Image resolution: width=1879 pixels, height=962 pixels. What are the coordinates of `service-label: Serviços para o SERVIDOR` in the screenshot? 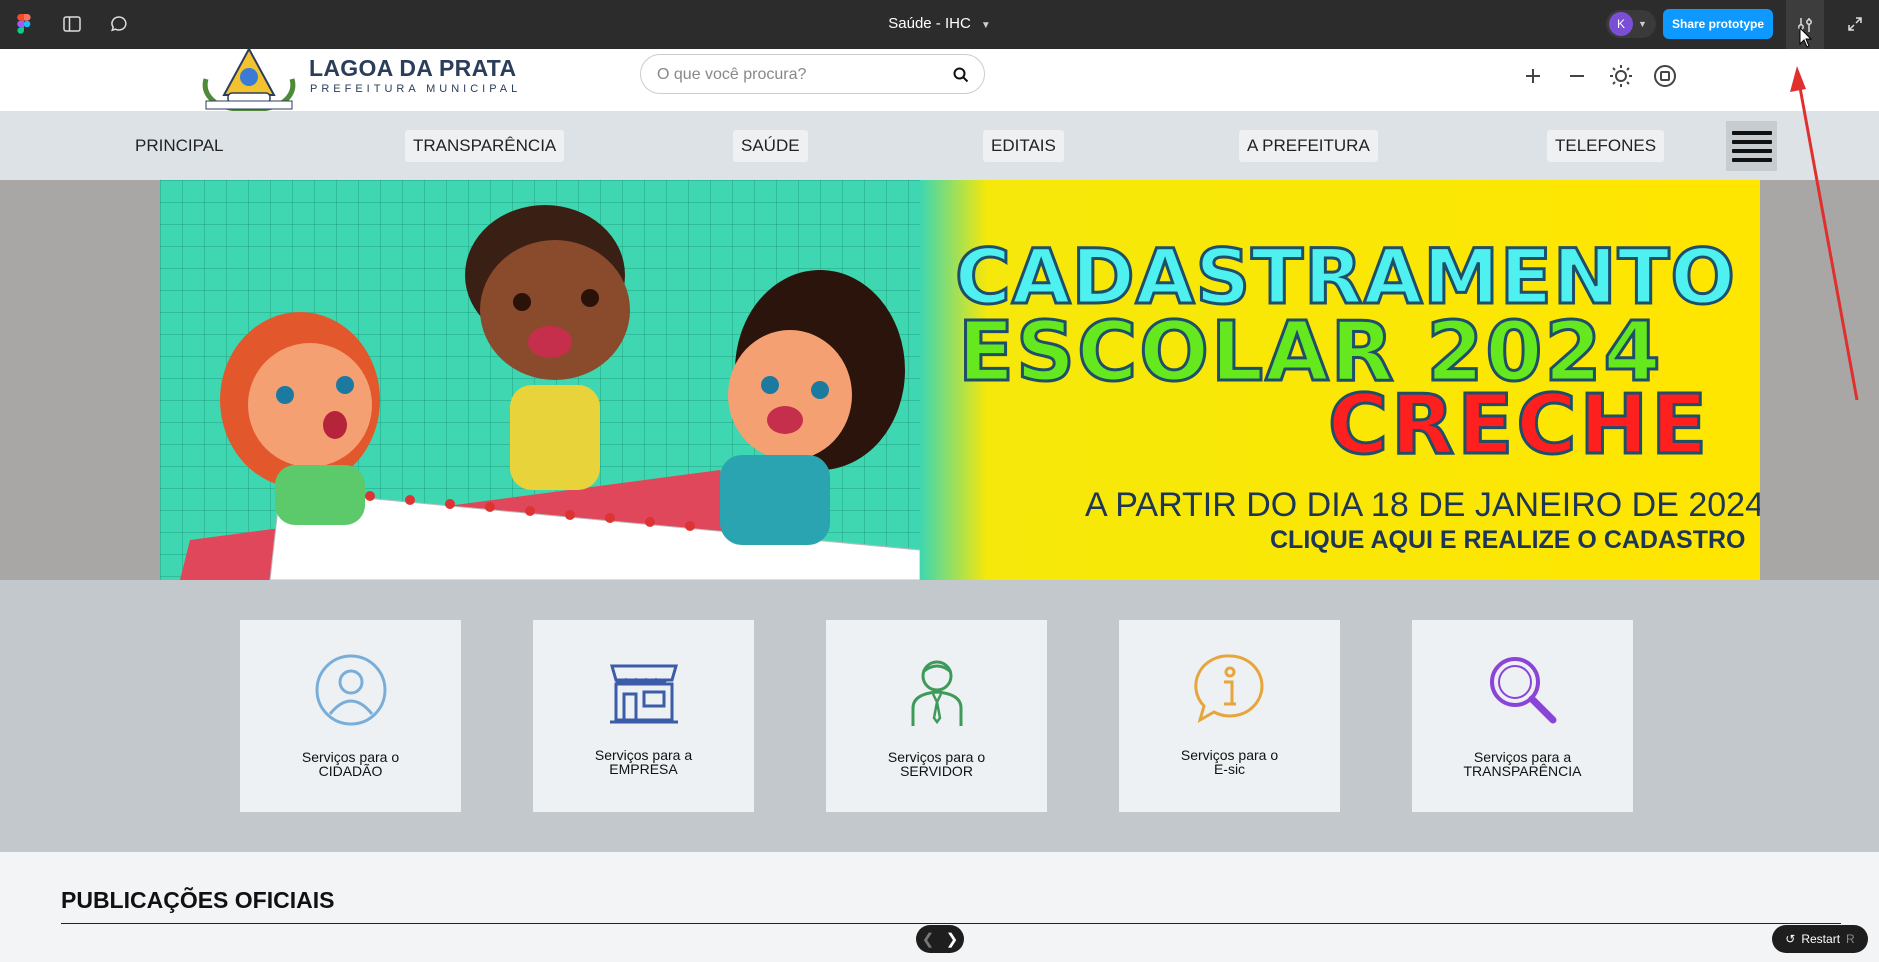 It's located at (936, 764).